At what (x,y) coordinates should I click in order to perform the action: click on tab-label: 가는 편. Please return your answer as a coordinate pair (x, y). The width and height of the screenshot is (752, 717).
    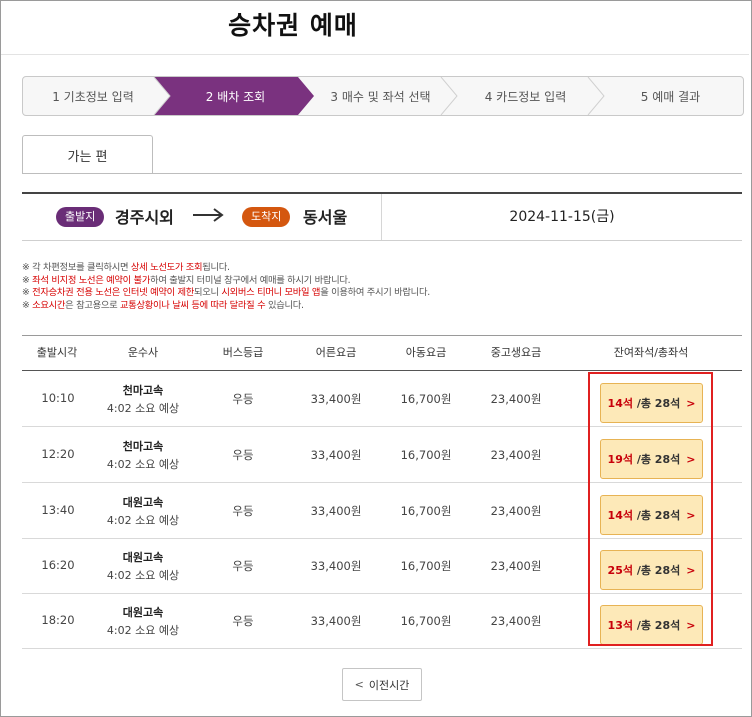
    Looking at the image, I should click on (87, 157).